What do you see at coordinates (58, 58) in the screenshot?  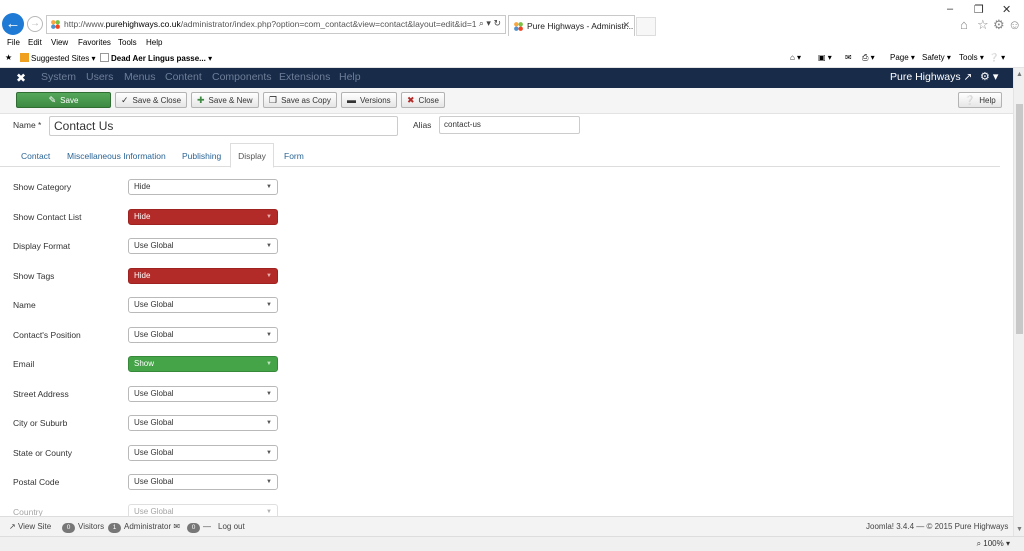 I see `suggested-sites-link: Suggested Sites ▾` at bounding box center [58, 58].